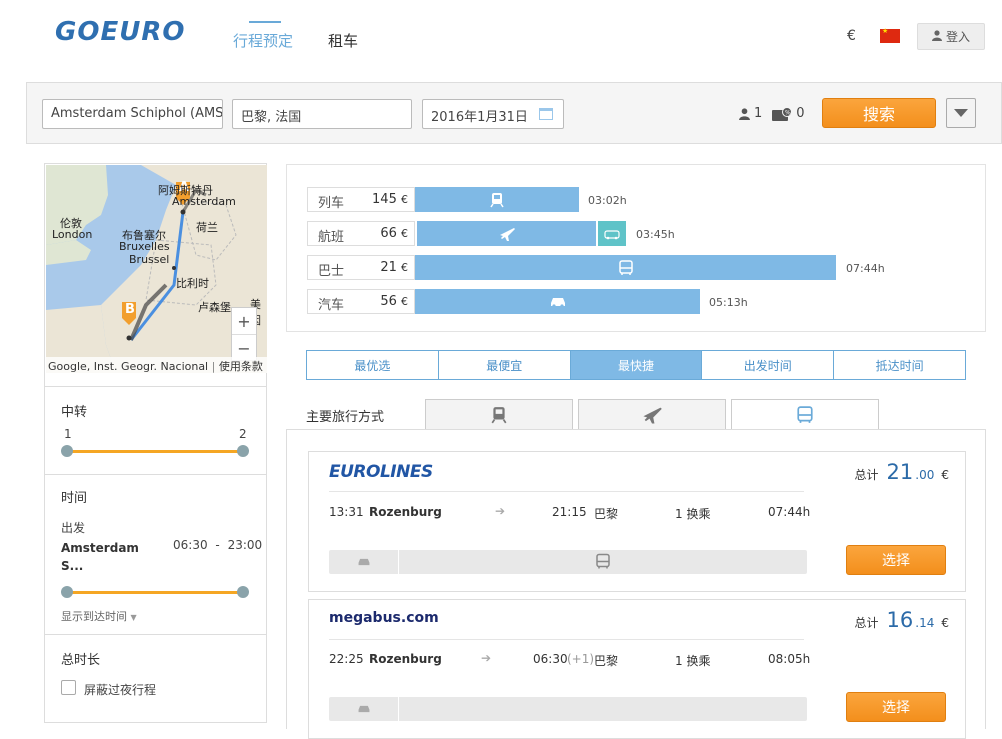 This screenshot has width=1002, height=739. I want to click on mode-car-row: 汽车 56 €, so click(361, 301).